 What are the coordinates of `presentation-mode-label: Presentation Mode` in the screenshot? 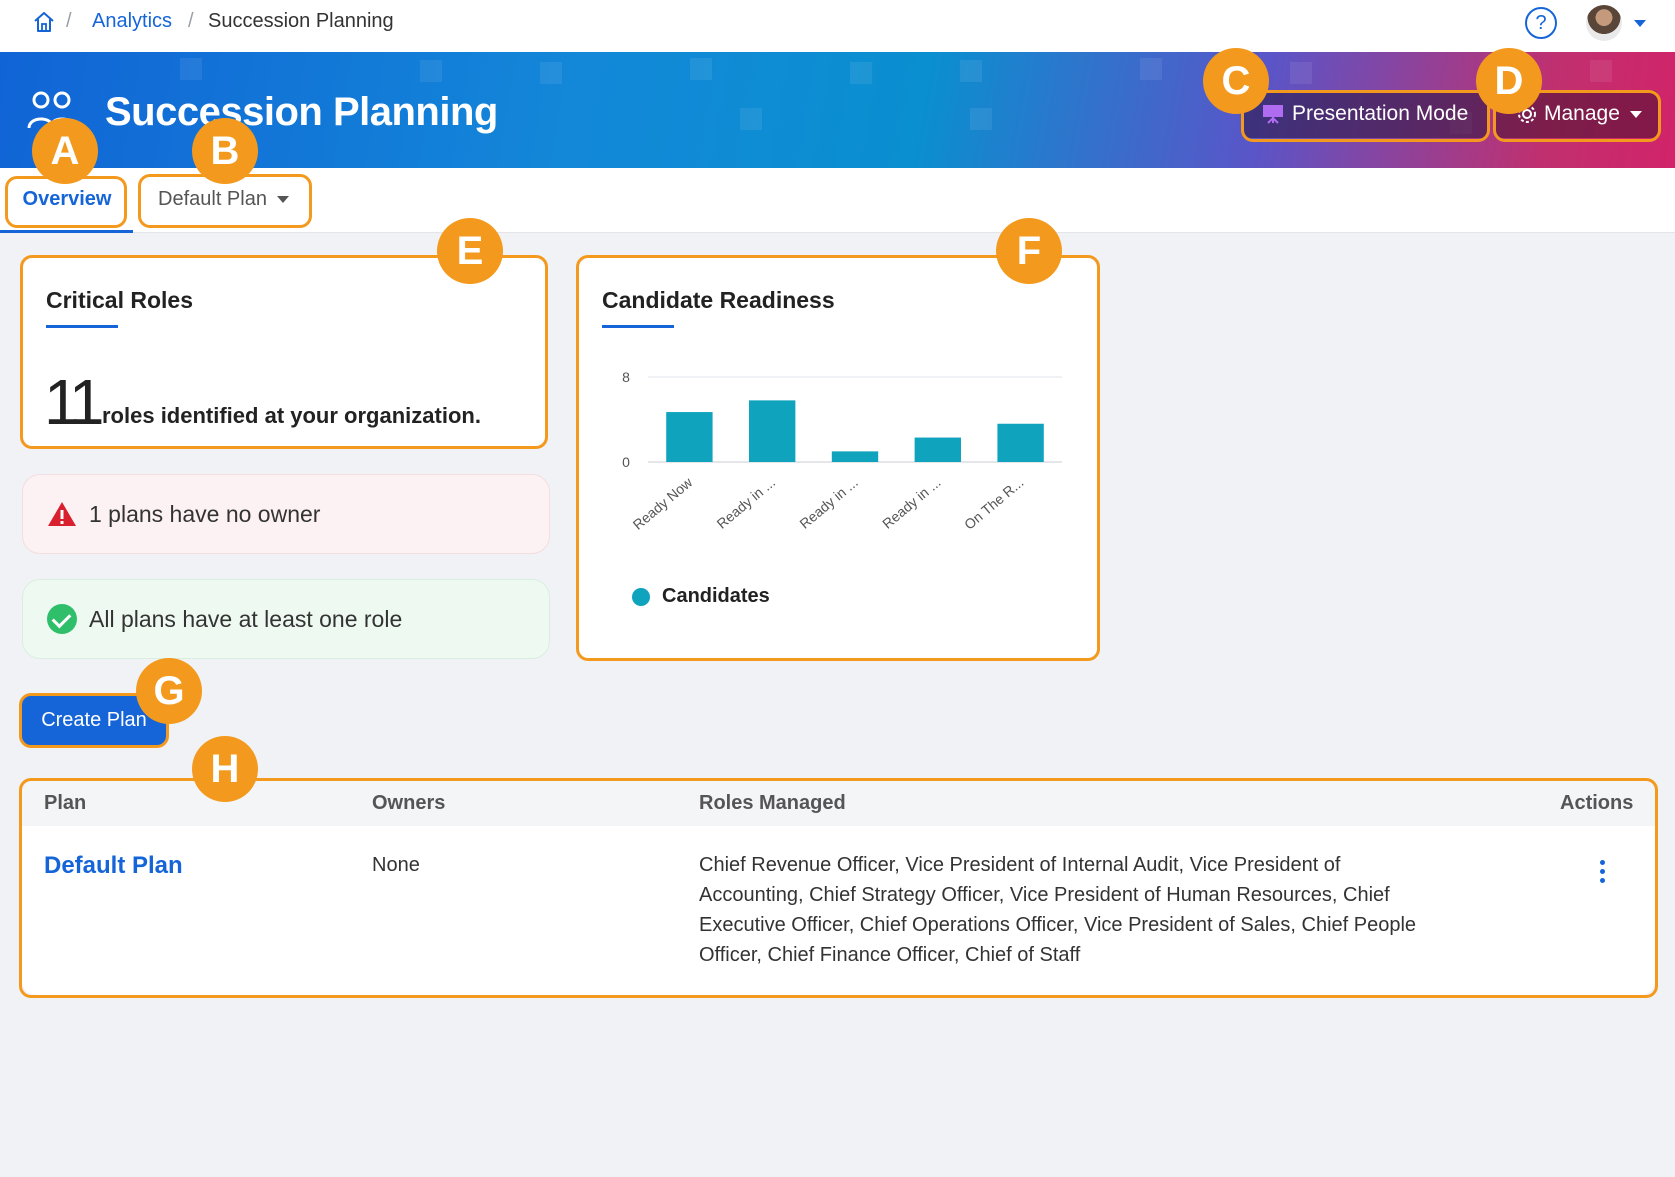 It's located at (1380, 113).